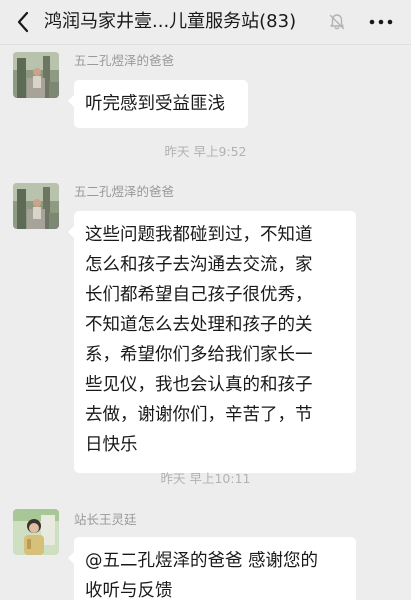  I want to click on timestamp: 昨天 早上10:11, so click(205, 478).